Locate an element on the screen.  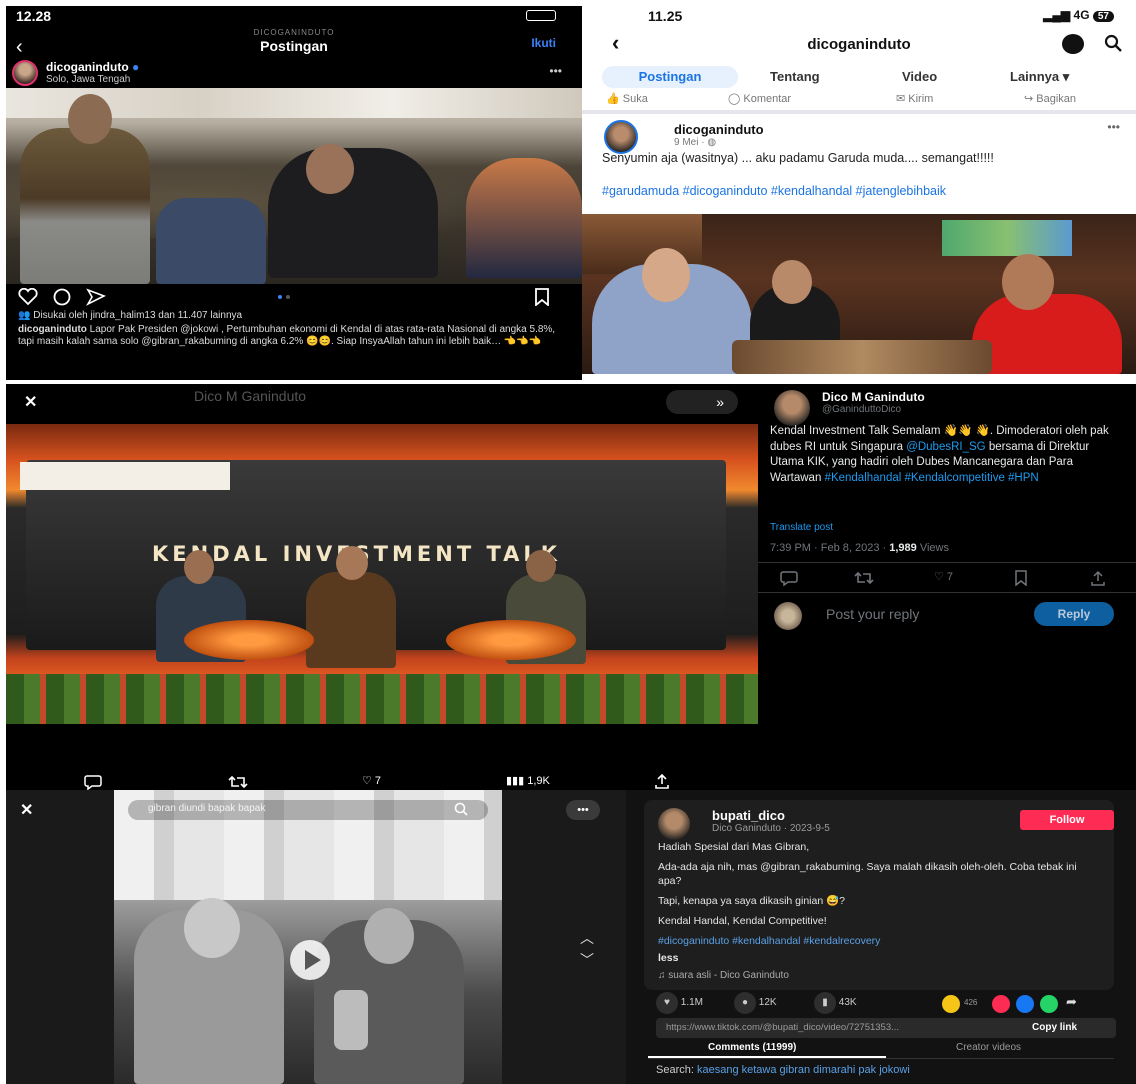
author-name: Dico M Ganinduto is located at coordinates (873, 397).